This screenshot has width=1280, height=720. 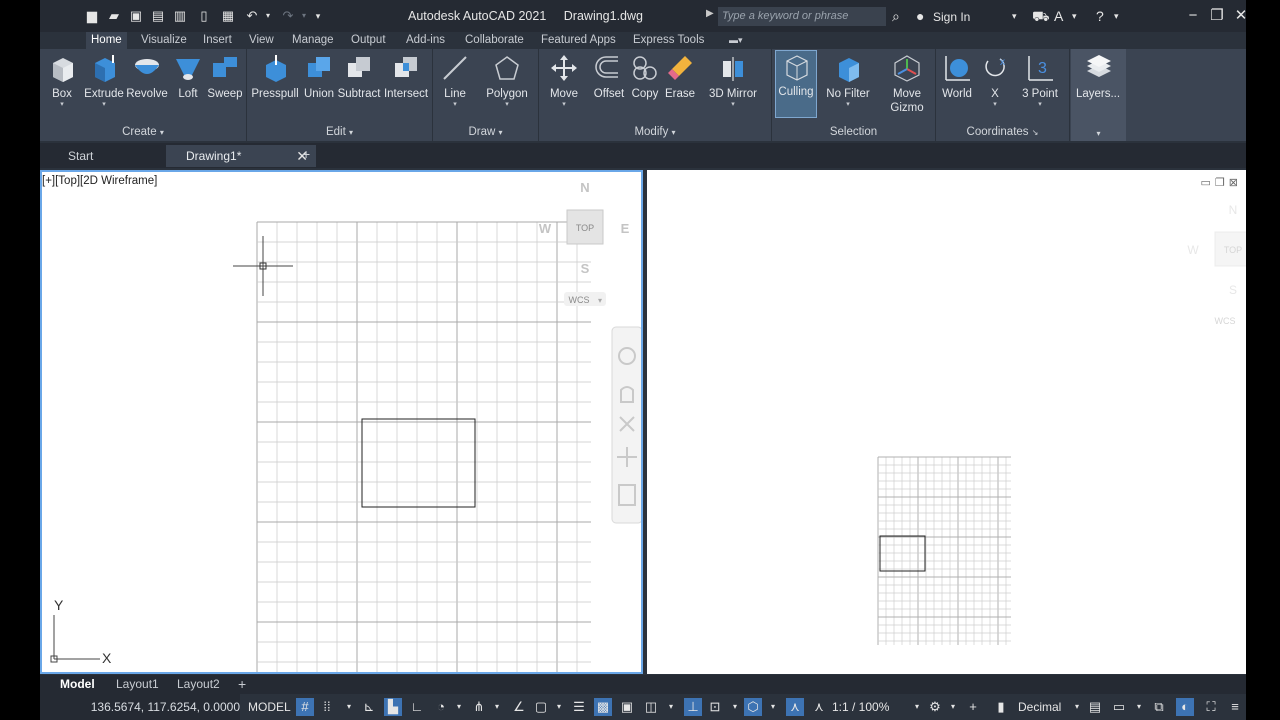 I want to click on 3d-osnap-dropdown-icon: ▾, so click(x=671, y=707).